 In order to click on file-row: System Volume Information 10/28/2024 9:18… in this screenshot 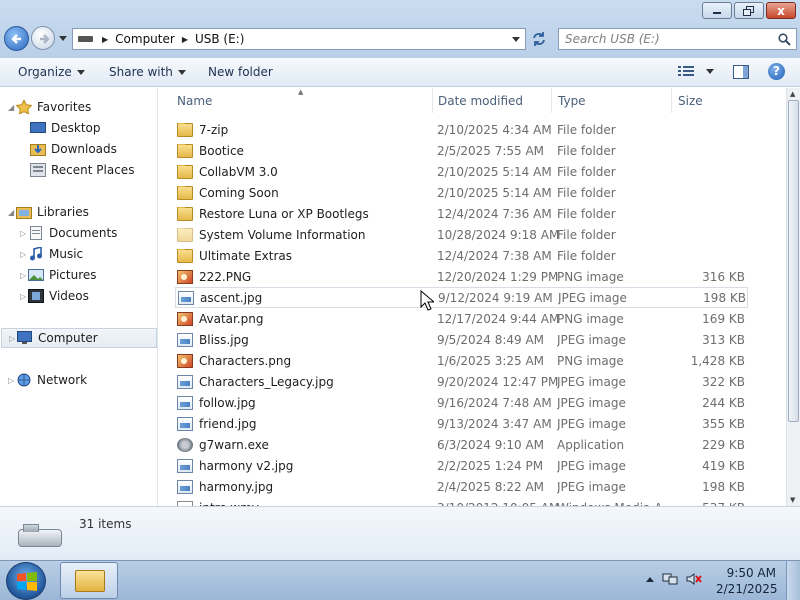, I will do `click(461, 234)`.